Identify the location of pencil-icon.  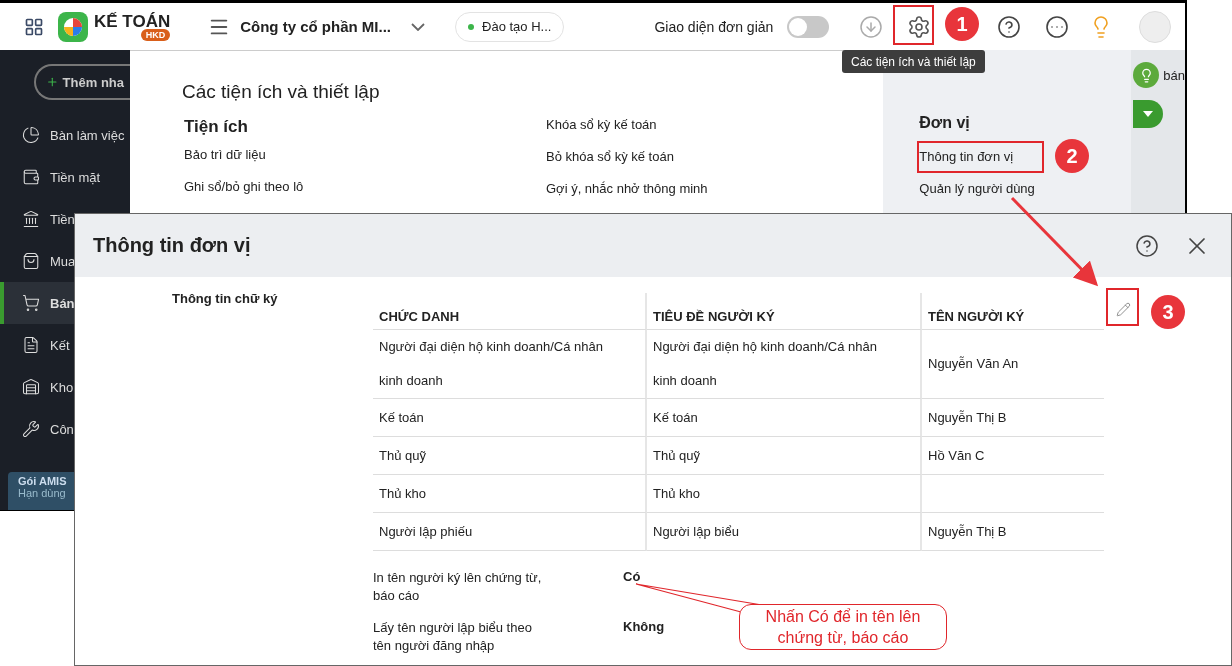
(1123, 309).